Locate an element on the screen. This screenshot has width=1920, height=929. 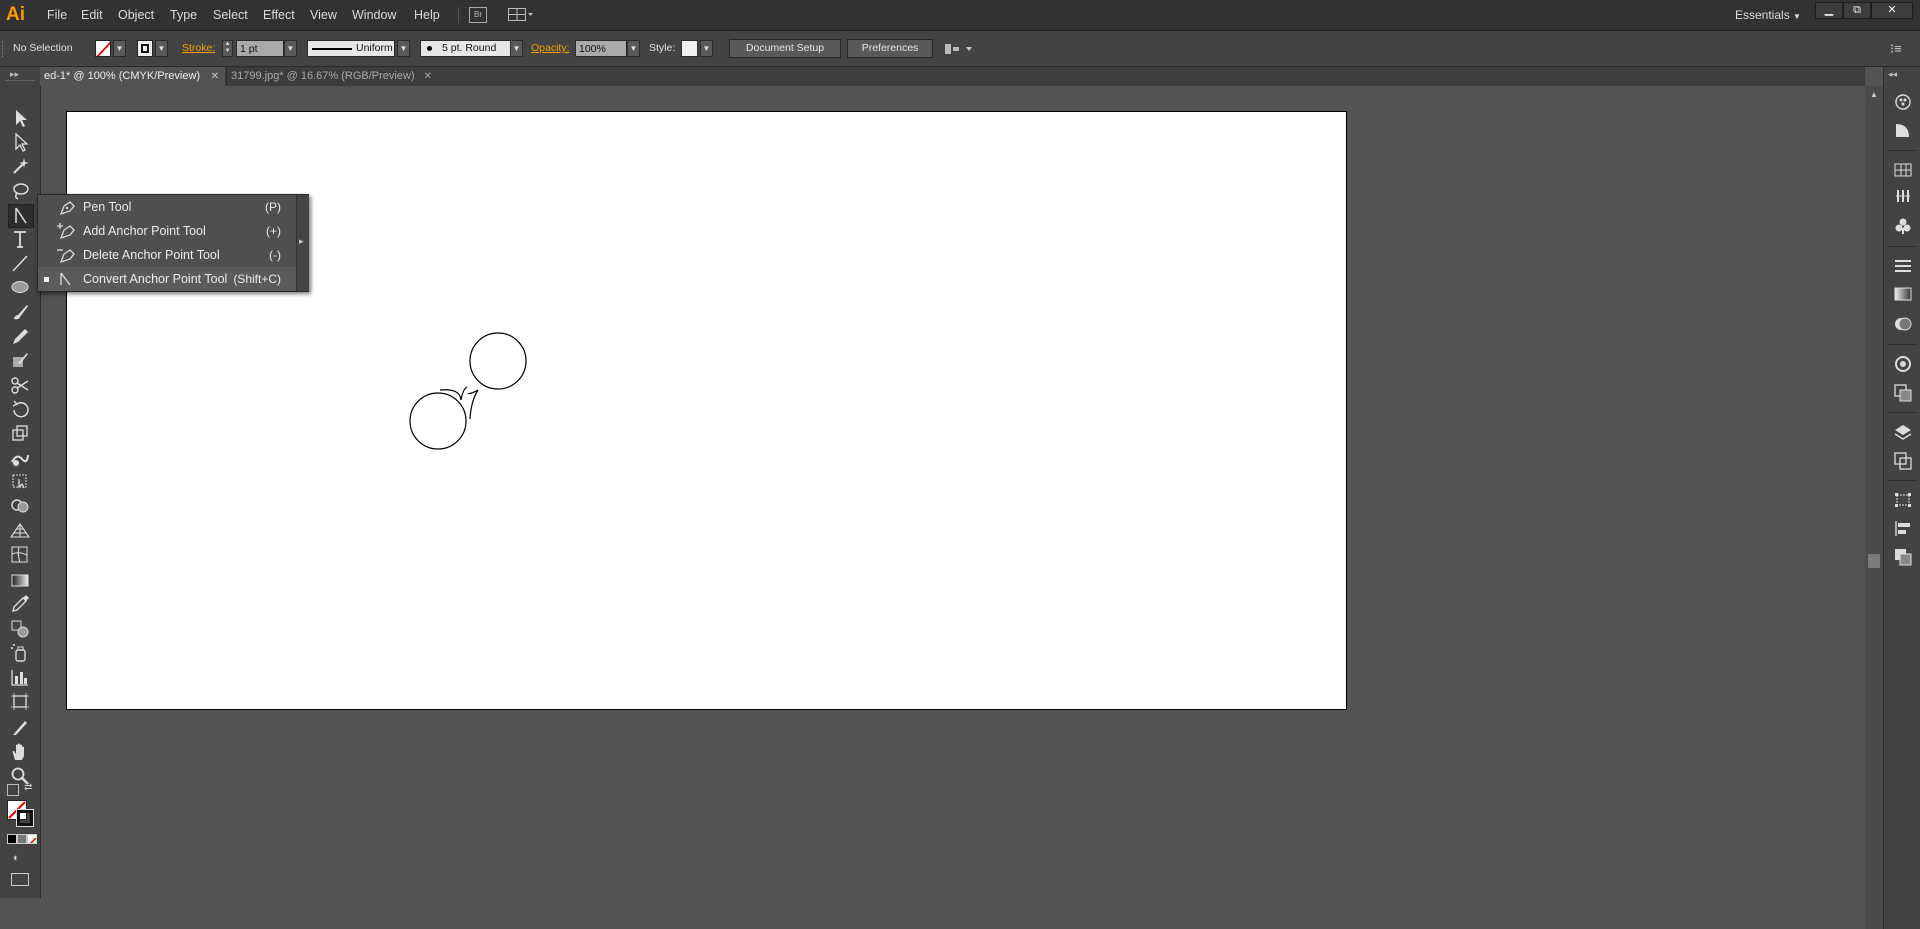
brush-dropdown: ▼ is located at coordinates (516, 48).